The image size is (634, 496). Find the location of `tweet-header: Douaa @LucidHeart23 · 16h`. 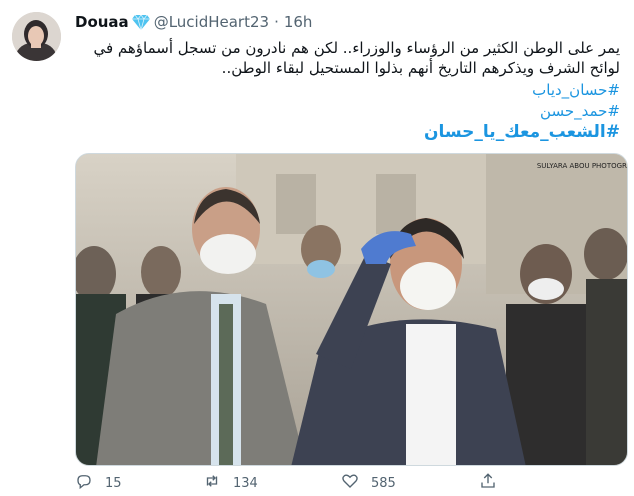

tweet-header: Douaa @LucidHeart23 · 16h is located at coordinates (193, 22).